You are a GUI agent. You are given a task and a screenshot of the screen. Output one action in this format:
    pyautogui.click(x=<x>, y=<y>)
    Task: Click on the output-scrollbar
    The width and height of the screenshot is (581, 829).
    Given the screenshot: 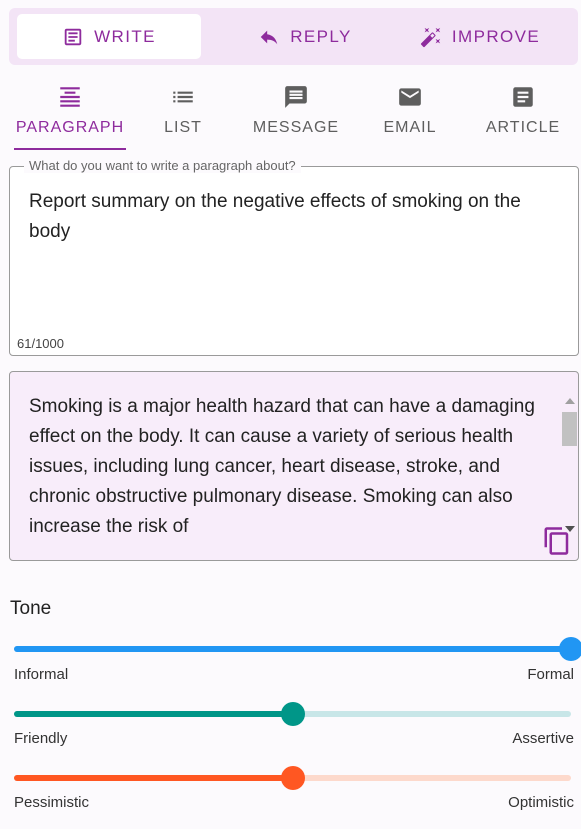 What is the action you would take?
    pyautogui.click(x=569, y=464)
    